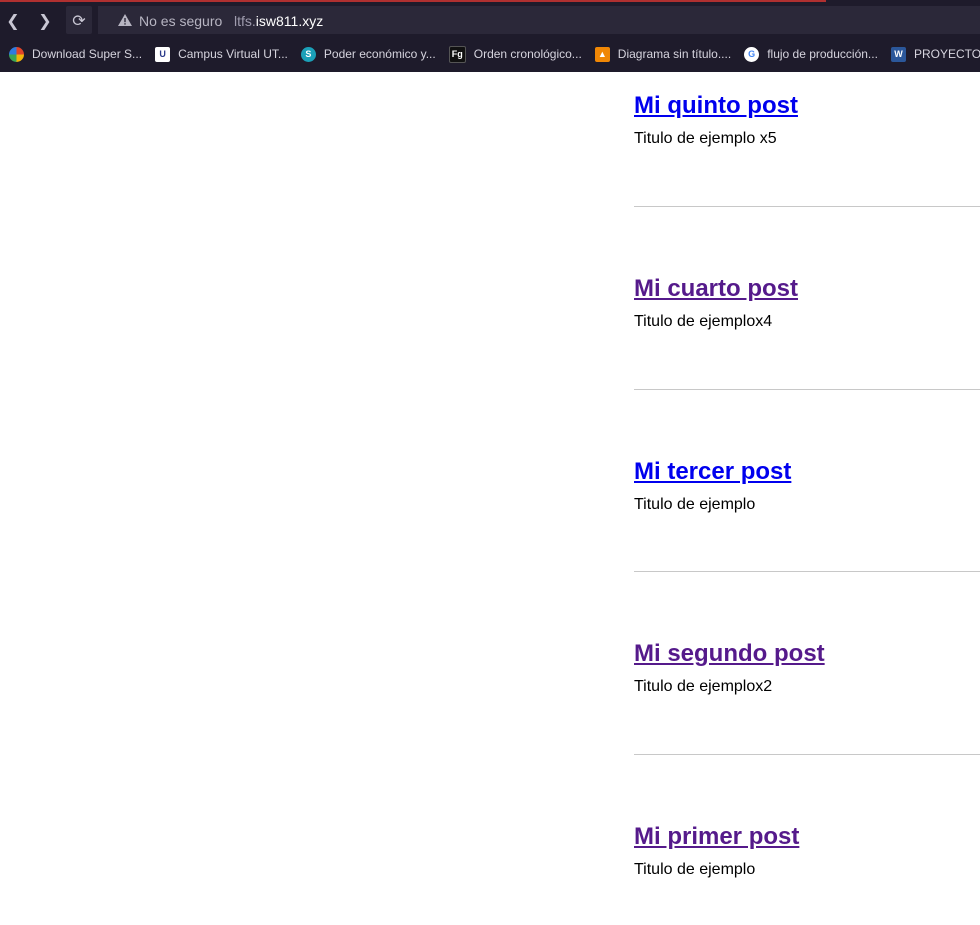 This screenshot has height=925, width=980. Describe the element at coordinates (898, 54) in the screenshot. I see `word-icon: W` at that location.